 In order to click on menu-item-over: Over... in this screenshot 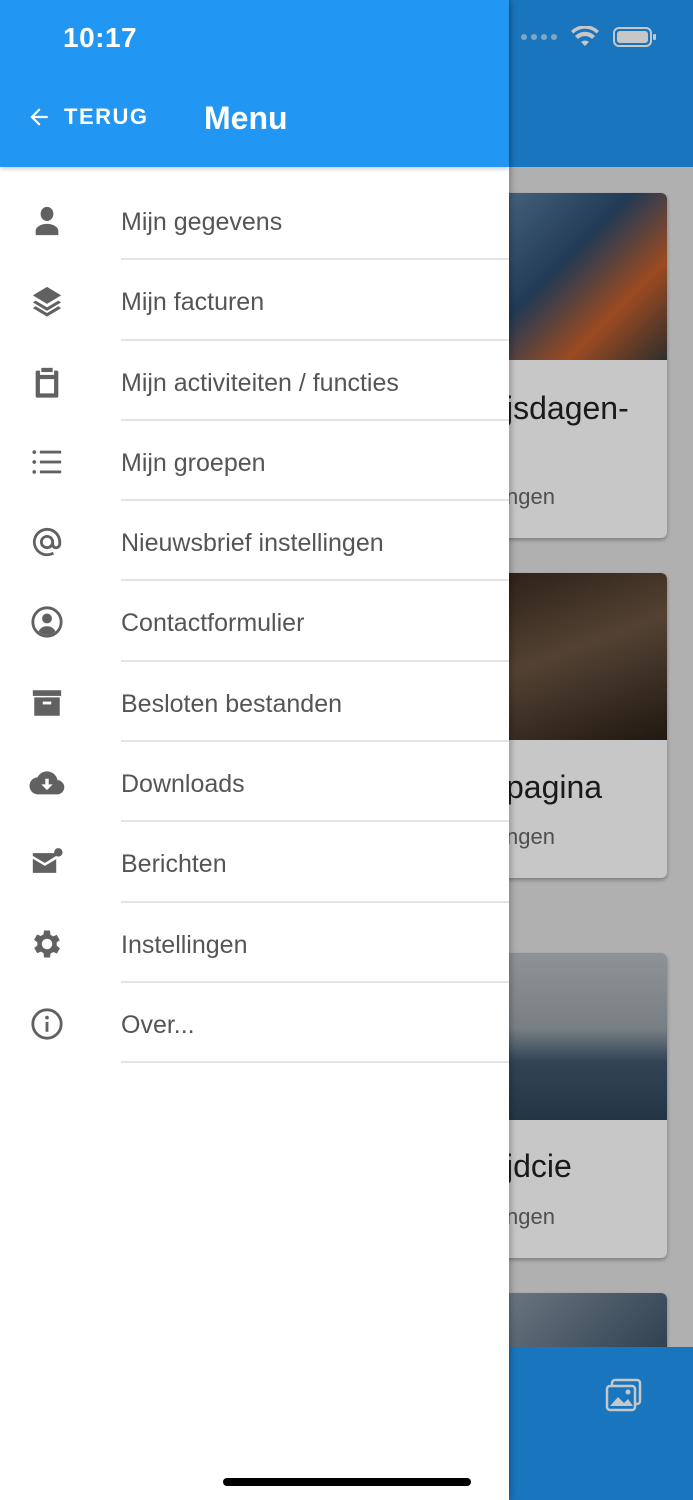, I will do `click(254, 1023)`.